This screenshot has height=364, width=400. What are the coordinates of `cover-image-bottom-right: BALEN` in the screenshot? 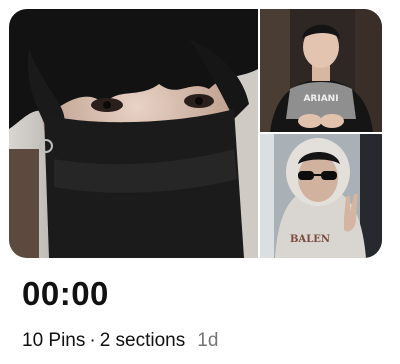 It's located at (321, 196).